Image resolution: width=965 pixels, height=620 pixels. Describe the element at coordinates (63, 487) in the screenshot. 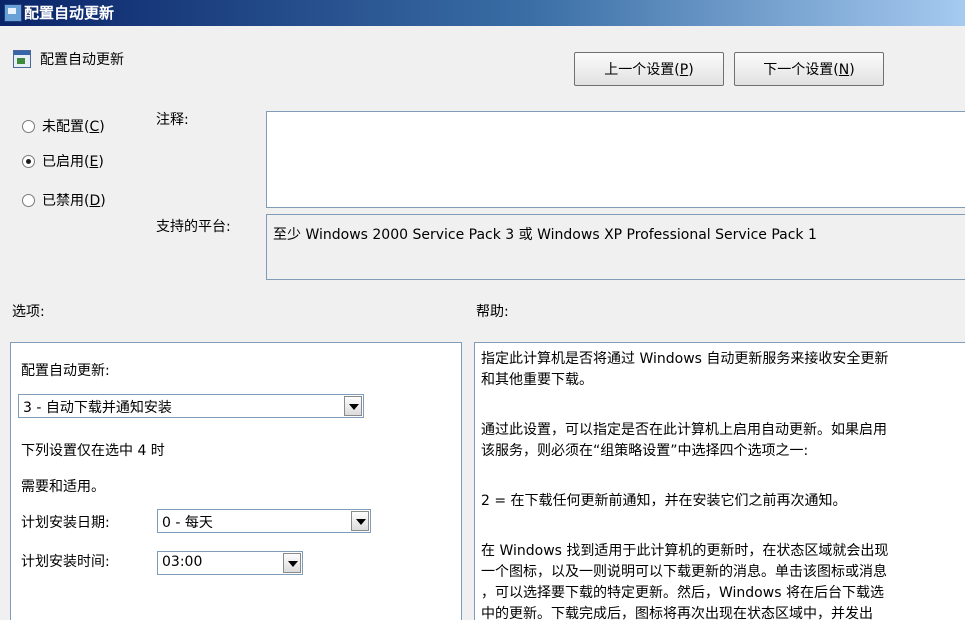

I see `note-line-2: 需要和适用。` at that location.